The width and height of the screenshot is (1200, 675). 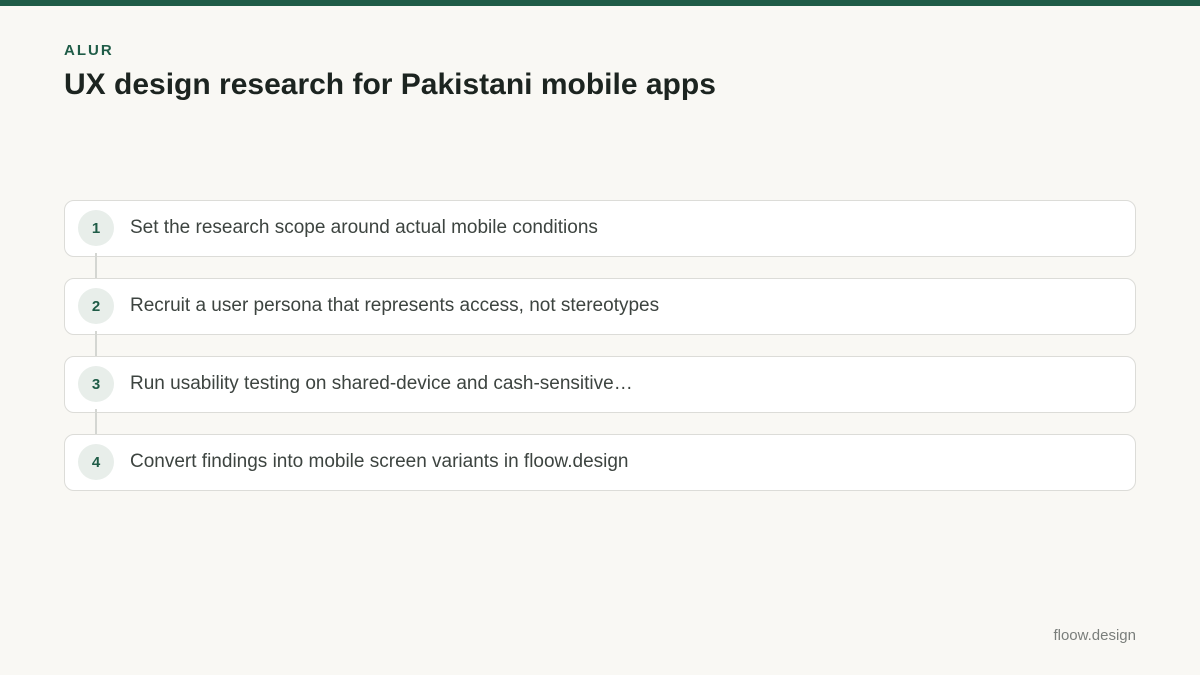 I want to click on step-number-badge: 3, so click(x=96, y=384).